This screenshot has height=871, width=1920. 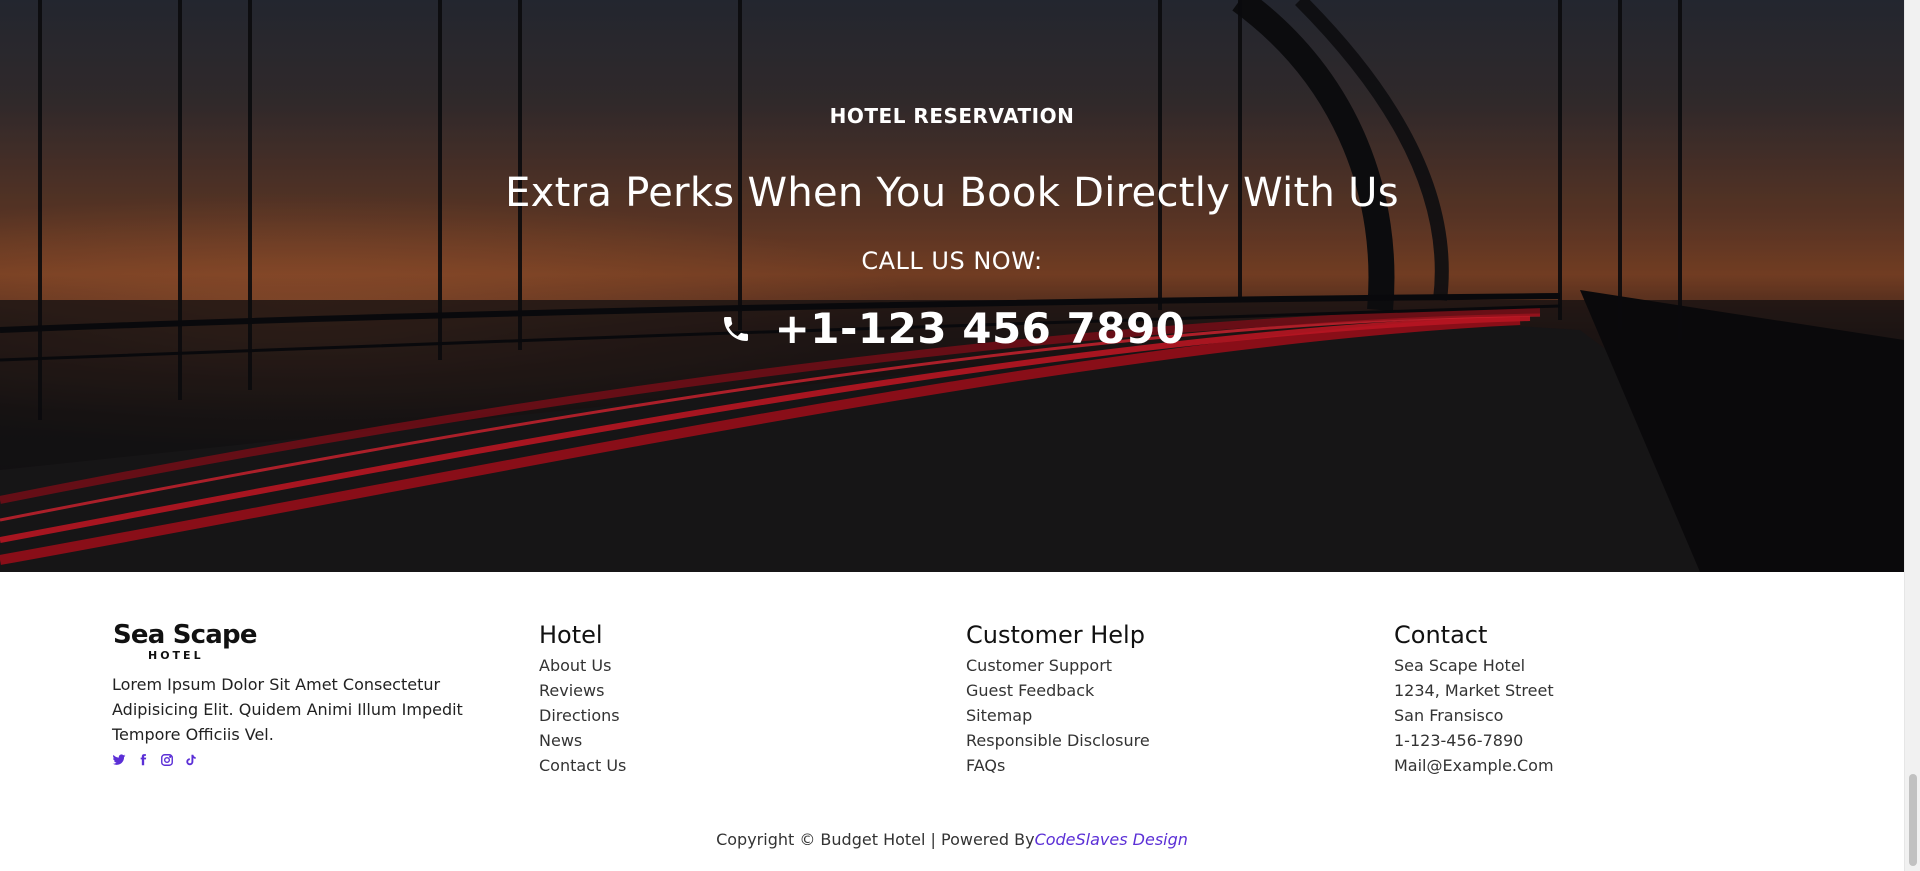 What do you see at coordinates (1116, 665) in the screenshot?
I see `link-customer-support: Customer Support` at bounding box center [1116, 665].